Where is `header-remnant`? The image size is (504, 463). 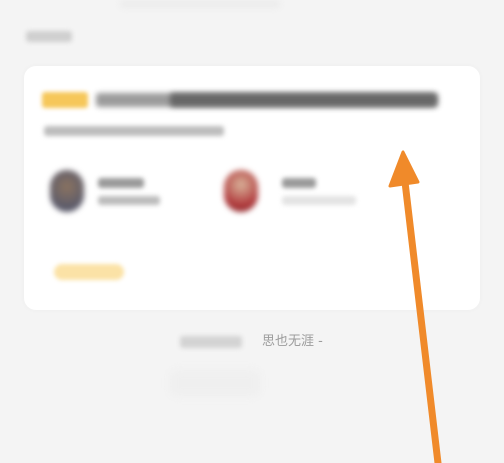 header-remnant is located at coordinates (200, 4).